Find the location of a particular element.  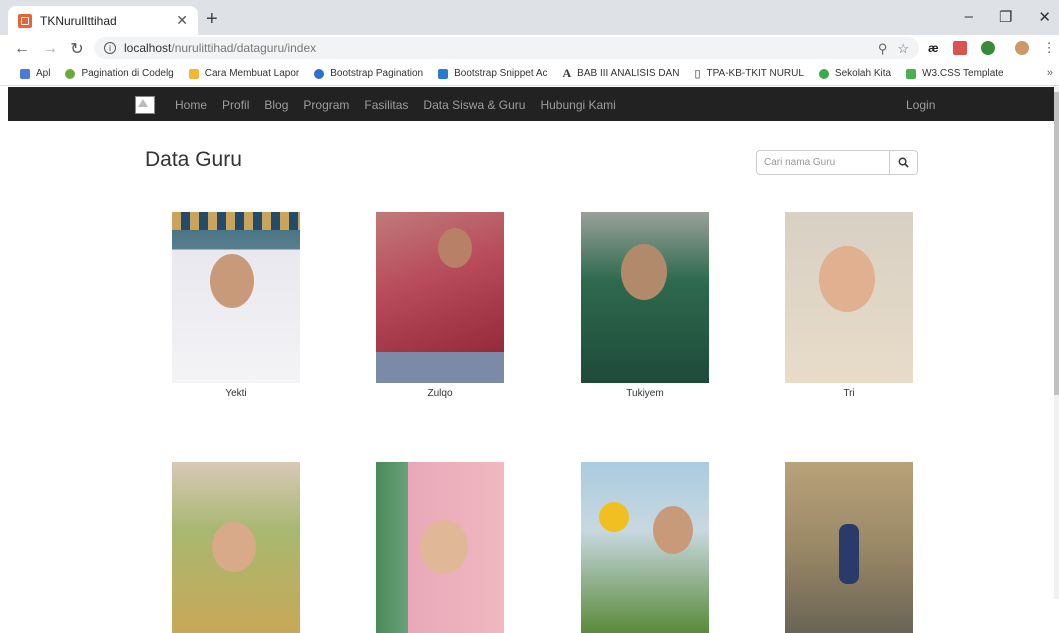

bookmark-item: Cara Membuat Lapor is located at coordinates (243, 73).